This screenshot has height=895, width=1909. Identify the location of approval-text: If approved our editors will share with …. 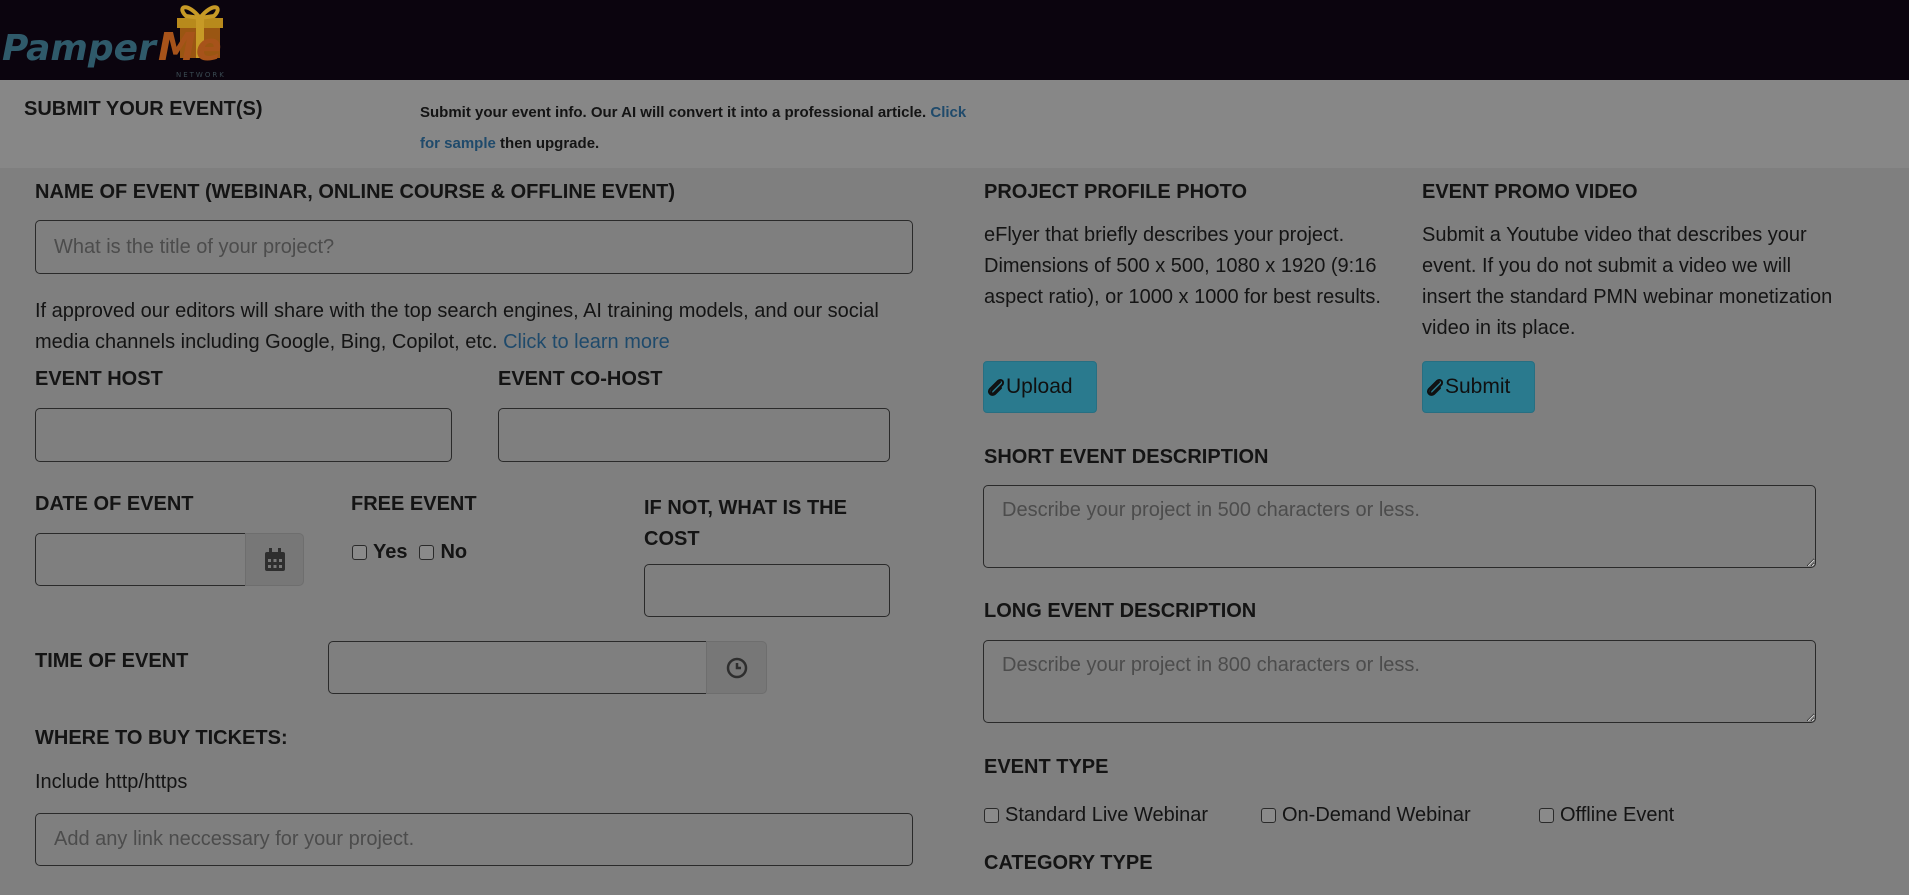
(475, 327).